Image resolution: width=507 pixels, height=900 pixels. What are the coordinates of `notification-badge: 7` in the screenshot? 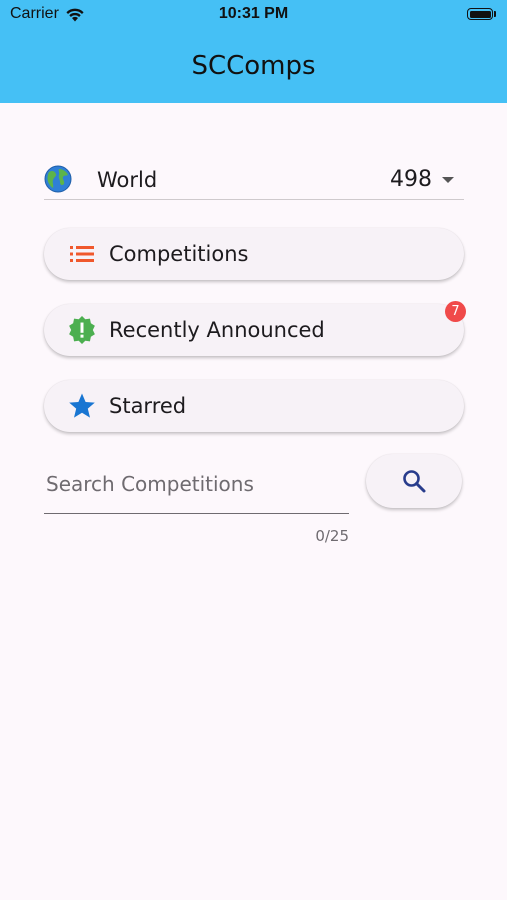 It's located at (455, 311).